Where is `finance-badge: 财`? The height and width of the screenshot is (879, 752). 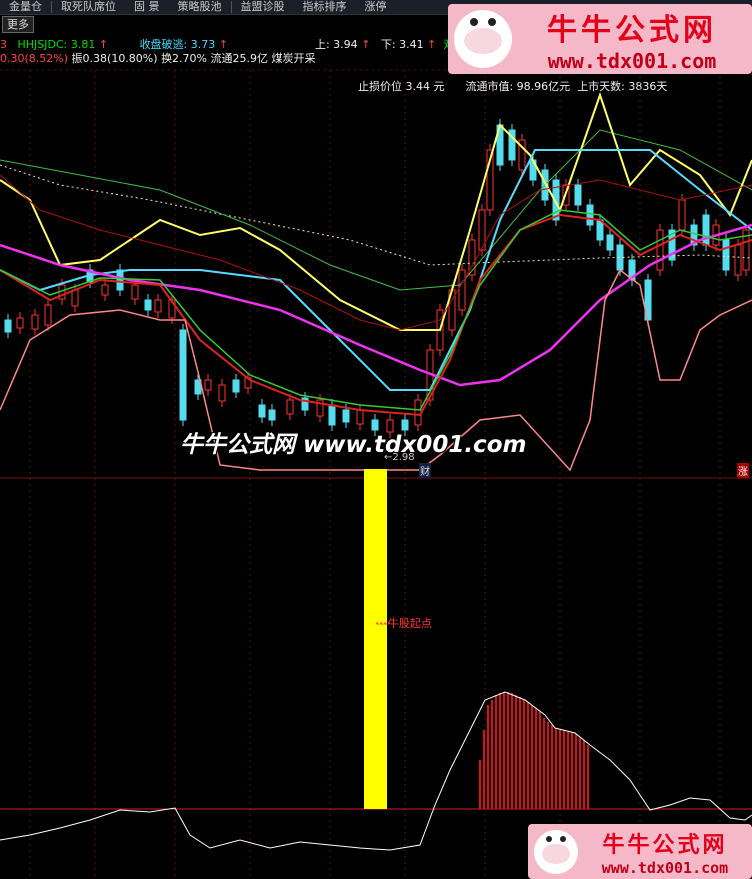
finance-badge: 财 is located at coordinates (425, 470).